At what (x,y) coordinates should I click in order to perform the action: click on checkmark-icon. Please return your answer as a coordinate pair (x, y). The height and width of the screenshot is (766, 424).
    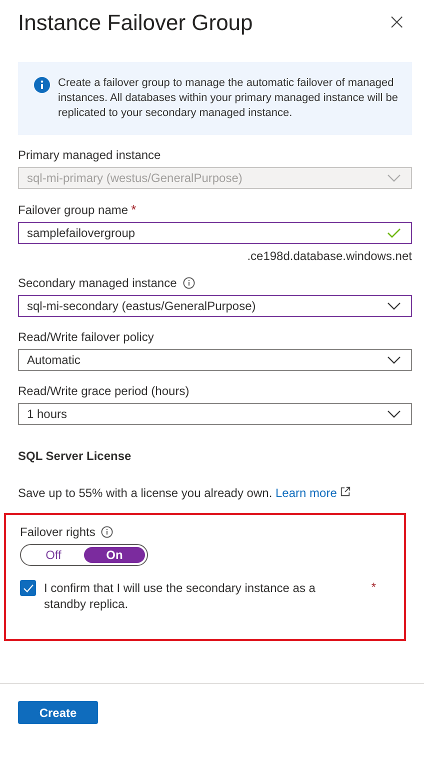
    Looking at the image, I should click on (28, 588).